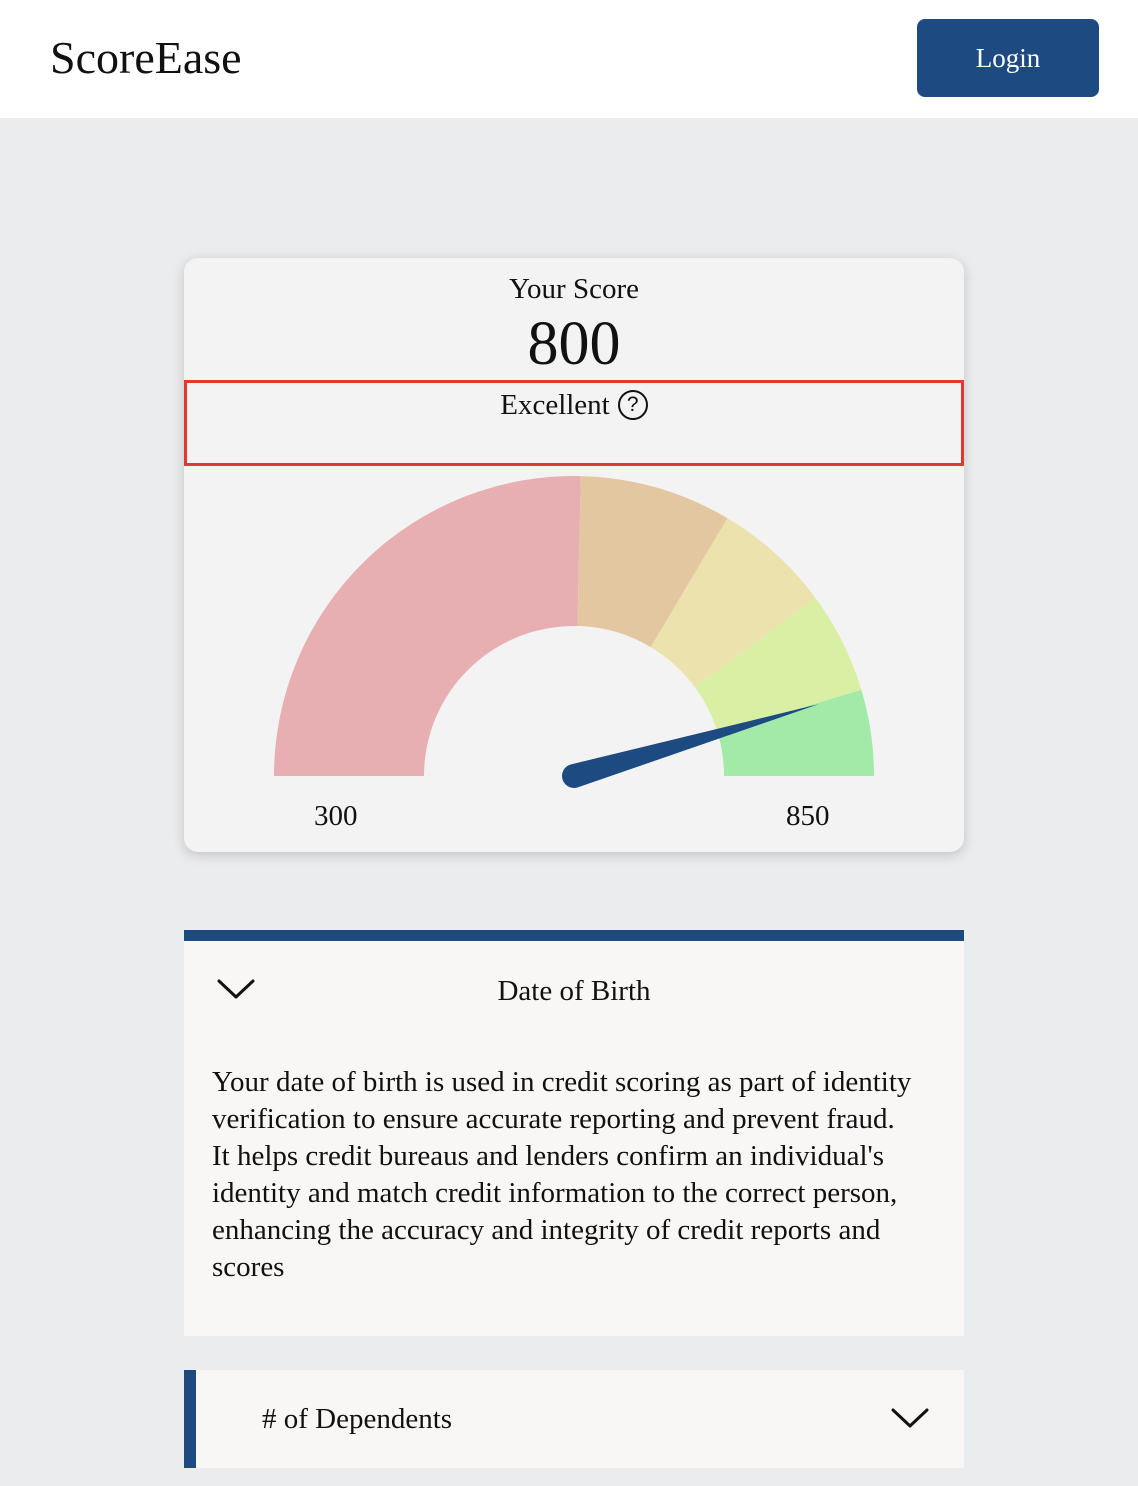  I want to click on score-gauge, so click(574, 632).